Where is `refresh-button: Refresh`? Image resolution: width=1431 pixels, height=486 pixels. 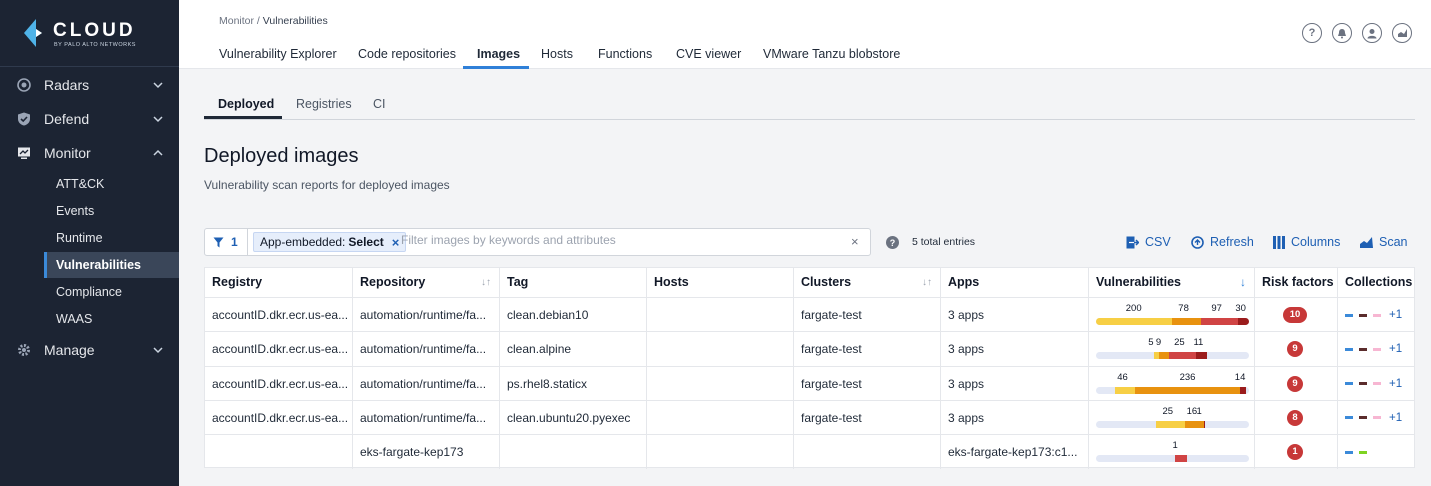 refresh-button: Refresh is located at coordinates (1222, 242).